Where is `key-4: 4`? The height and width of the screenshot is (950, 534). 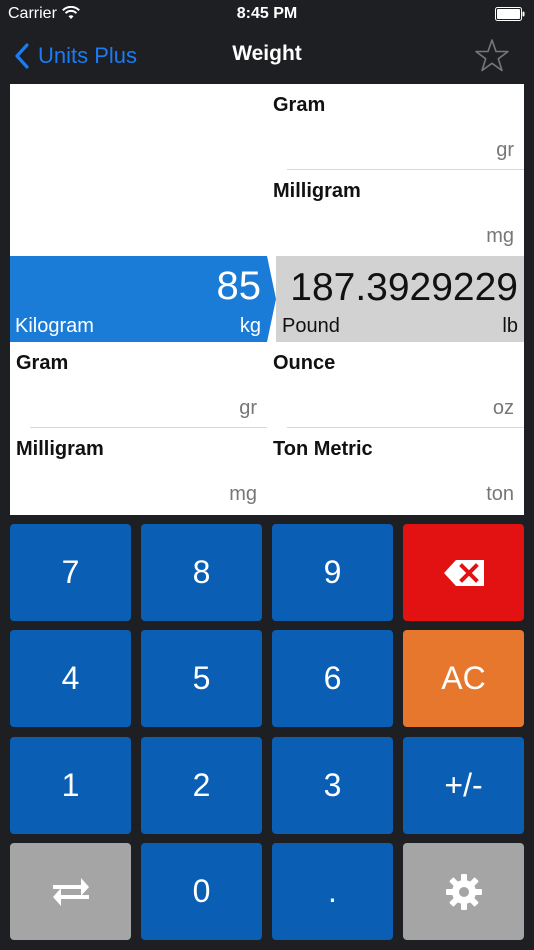
key-4: 4 is located at coordinates (70, 678).